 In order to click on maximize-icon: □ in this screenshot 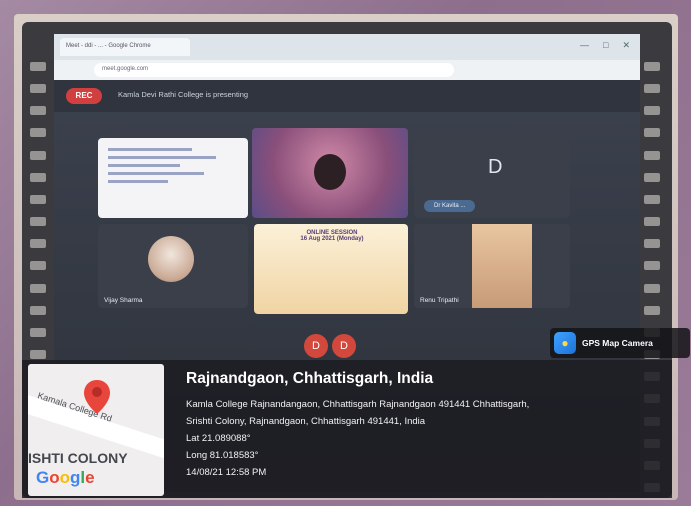, I will do `click(605, 45)`.